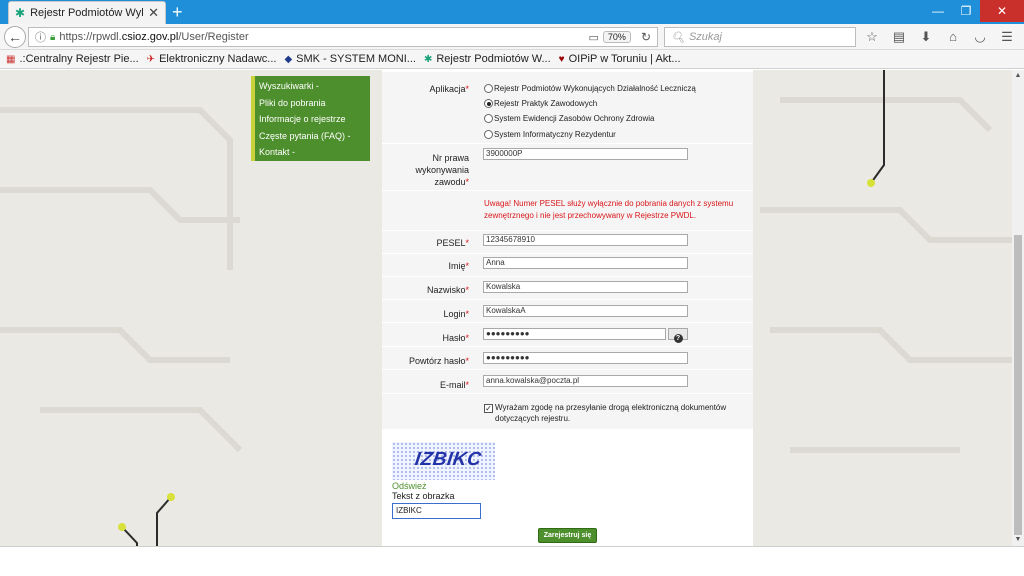 The image size is (1024, 576). What do you see at coordinates (760, 37) in the screenshot?
I see `search-input: 🔍︎ Szukaj` at bounding box center [760, 37].